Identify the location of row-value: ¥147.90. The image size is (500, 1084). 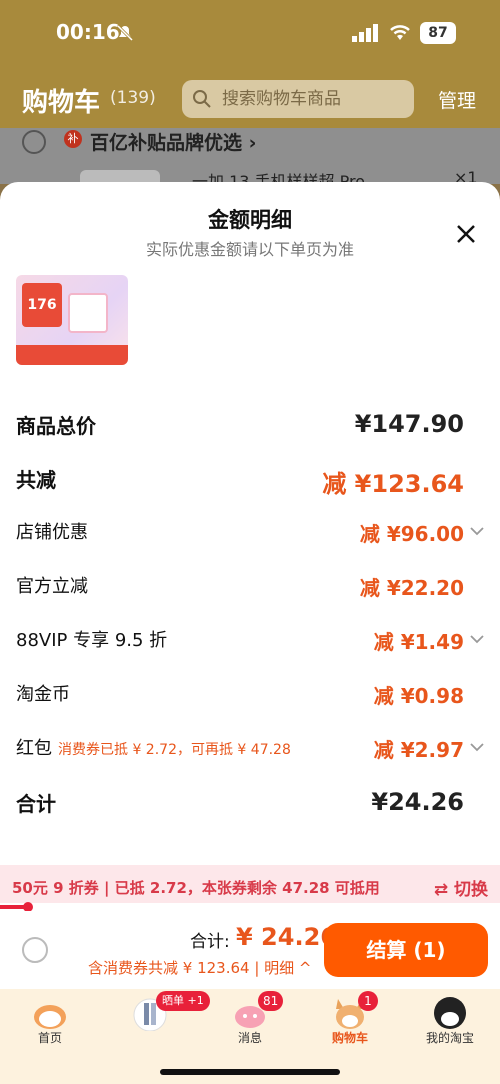
(409, 424).